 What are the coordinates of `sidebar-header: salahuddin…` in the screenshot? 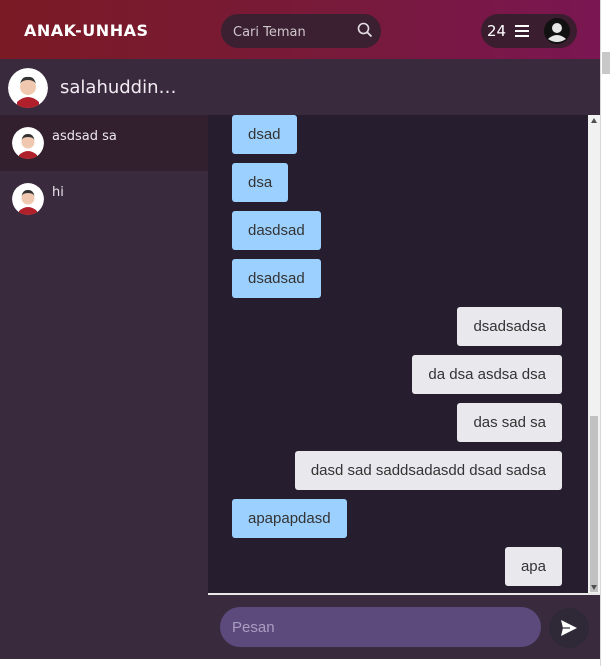 It's located at (104, 87).